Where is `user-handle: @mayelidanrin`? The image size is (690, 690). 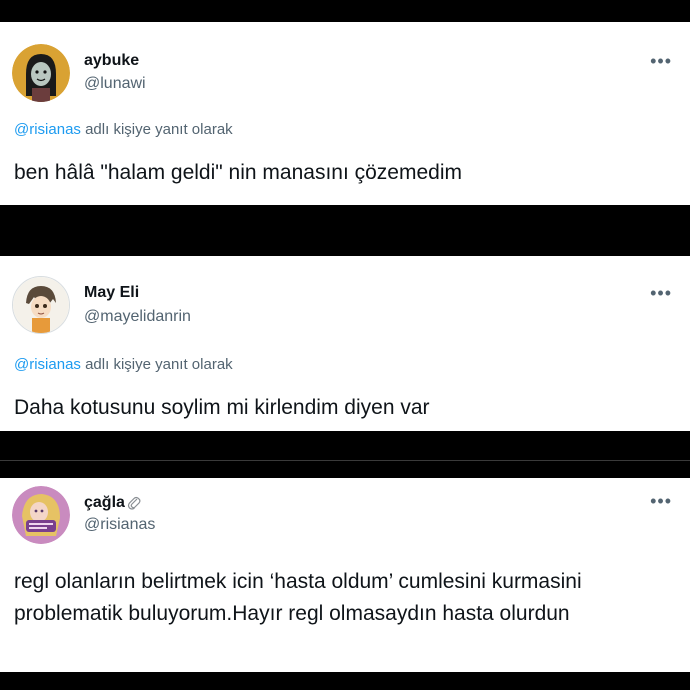
user-handle: @mayelidanrin is located at coordinates (137, 317).